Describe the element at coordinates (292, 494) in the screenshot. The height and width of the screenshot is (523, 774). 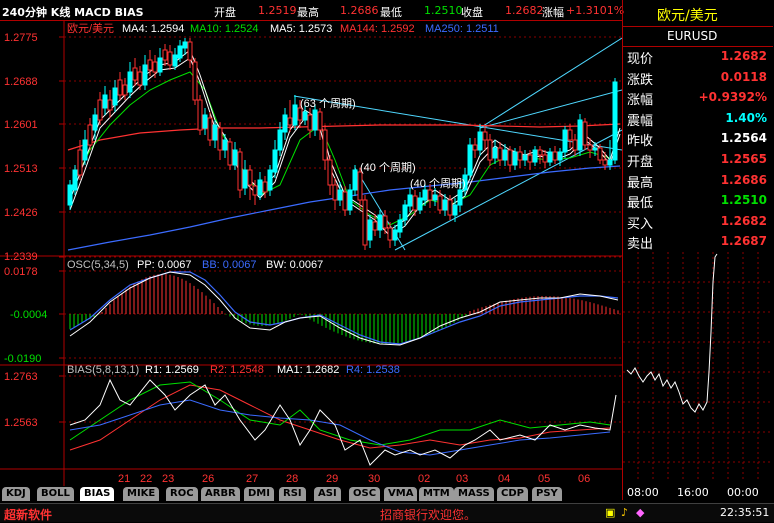
I see `tab-rsi: RSI` at that location.